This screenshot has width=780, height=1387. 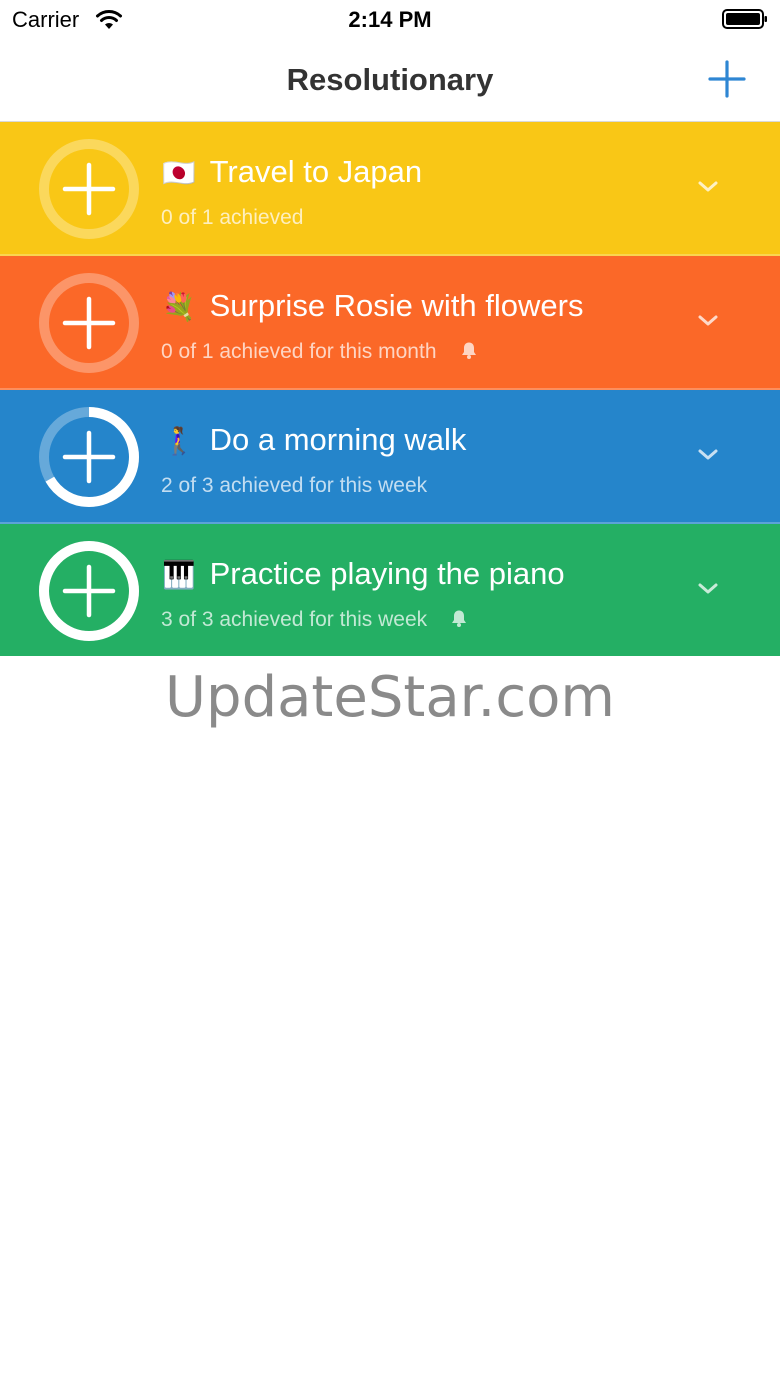 I want to click on resolution-emoji: 🇯🇵, so click(x=179, y=173).